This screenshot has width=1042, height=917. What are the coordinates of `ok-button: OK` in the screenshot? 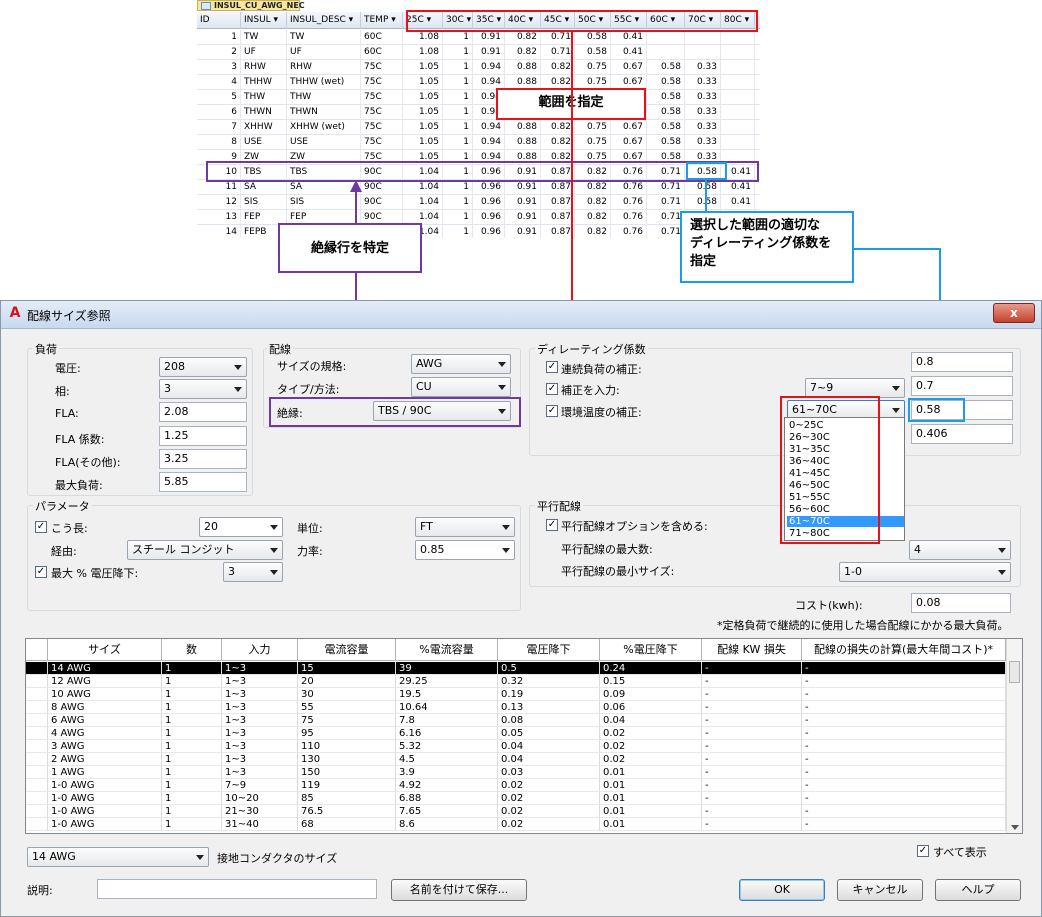 It's located at (782, 890).